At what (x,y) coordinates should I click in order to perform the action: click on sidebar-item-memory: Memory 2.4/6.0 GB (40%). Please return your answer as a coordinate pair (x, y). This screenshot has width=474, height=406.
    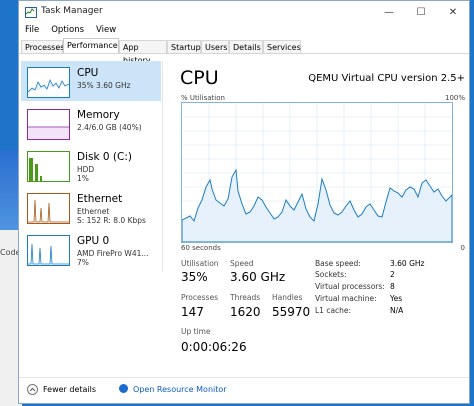
    Looking at the image, I should click on (91, 123).